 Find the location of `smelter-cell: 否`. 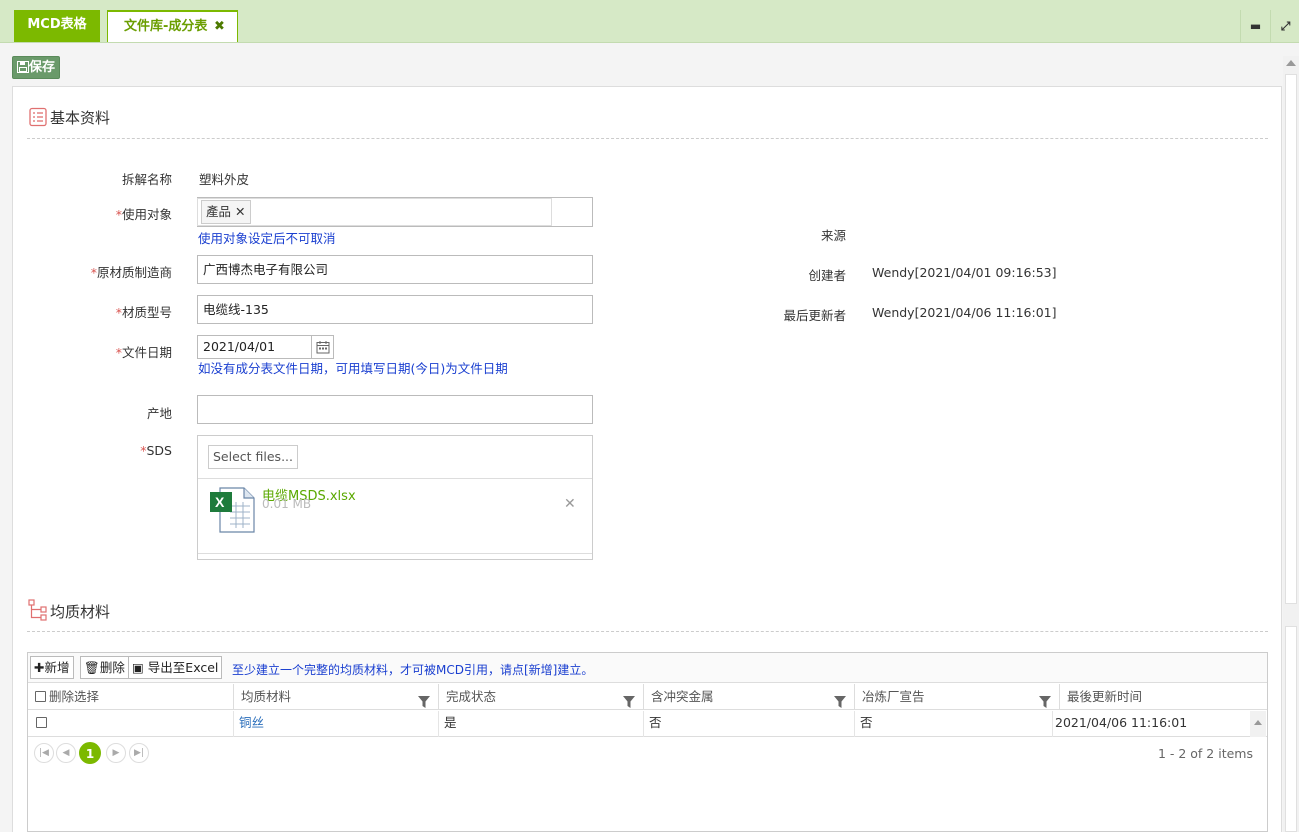

smelter-cell: 否 is located at coordinates (954, 724).